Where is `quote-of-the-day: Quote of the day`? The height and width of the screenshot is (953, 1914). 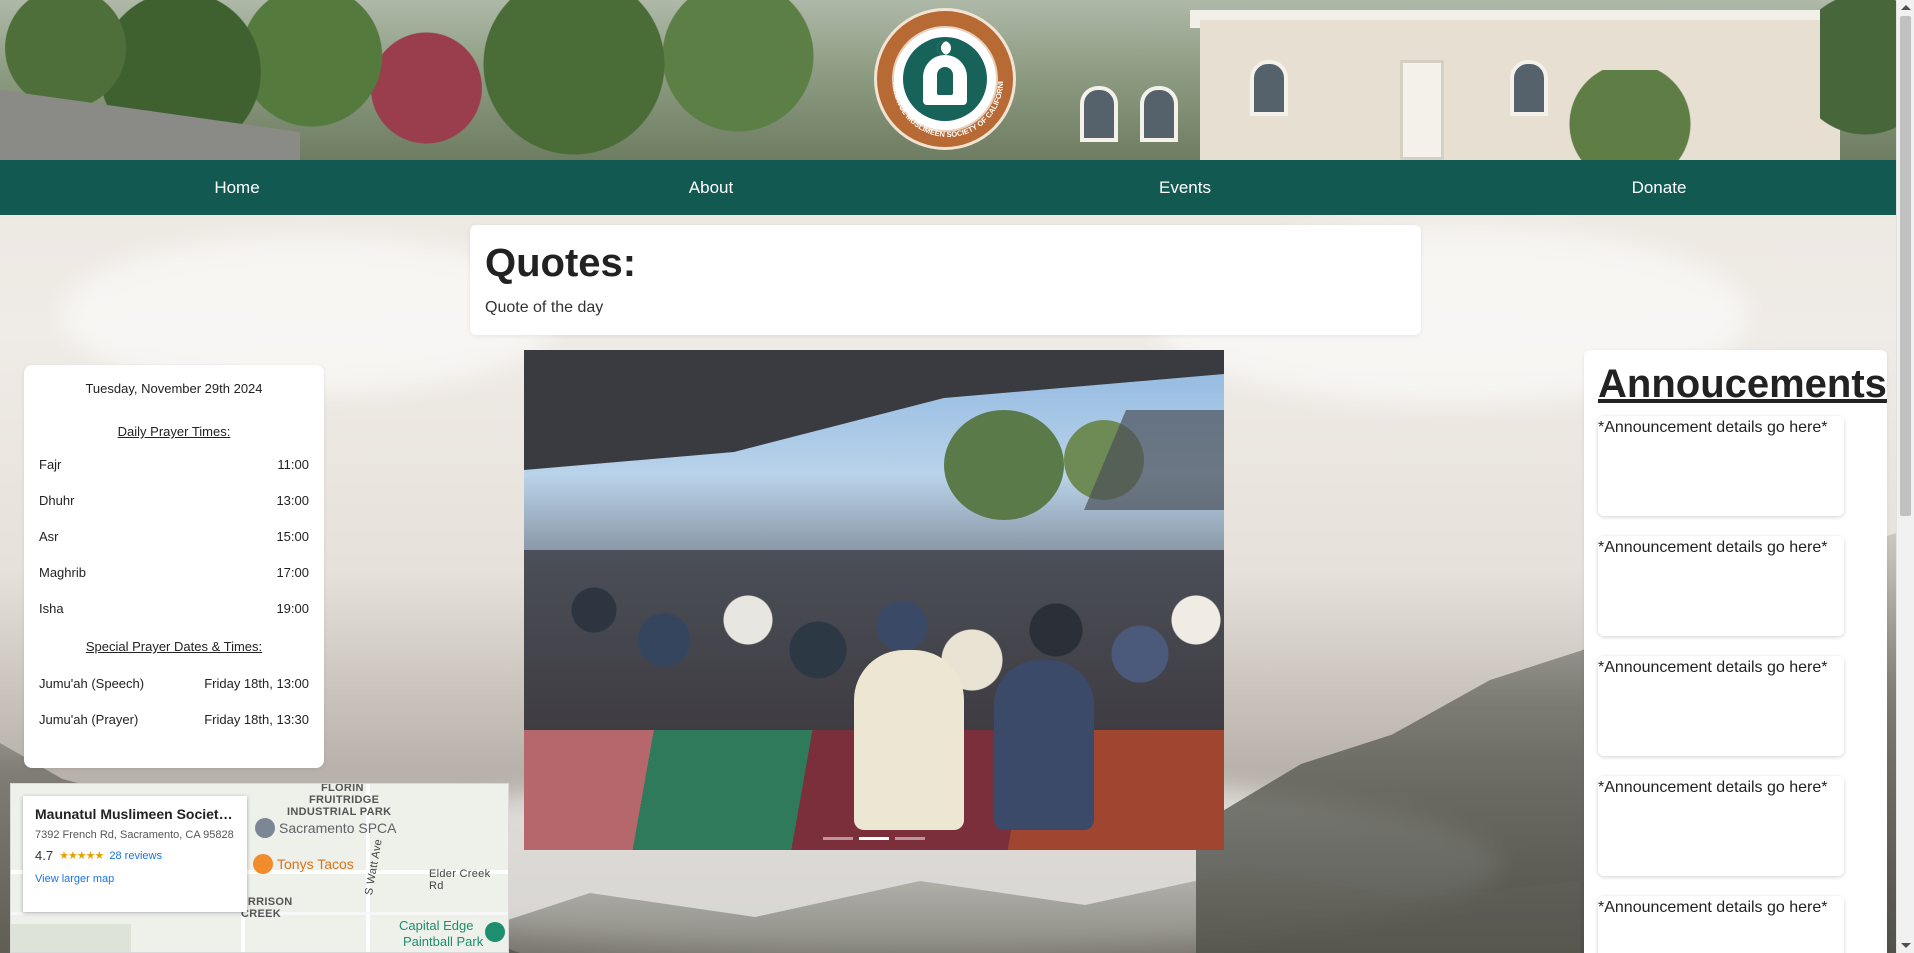 quote-of-the-day: Quote of the day is located at coordinates (544, 307).